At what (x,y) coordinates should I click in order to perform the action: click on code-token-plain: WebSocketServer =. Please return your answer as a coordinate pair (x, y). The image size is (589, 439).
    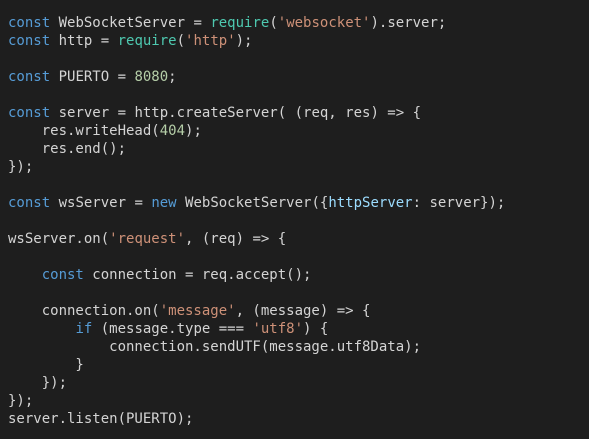
    Looking at the image, I should click on (130, 23).